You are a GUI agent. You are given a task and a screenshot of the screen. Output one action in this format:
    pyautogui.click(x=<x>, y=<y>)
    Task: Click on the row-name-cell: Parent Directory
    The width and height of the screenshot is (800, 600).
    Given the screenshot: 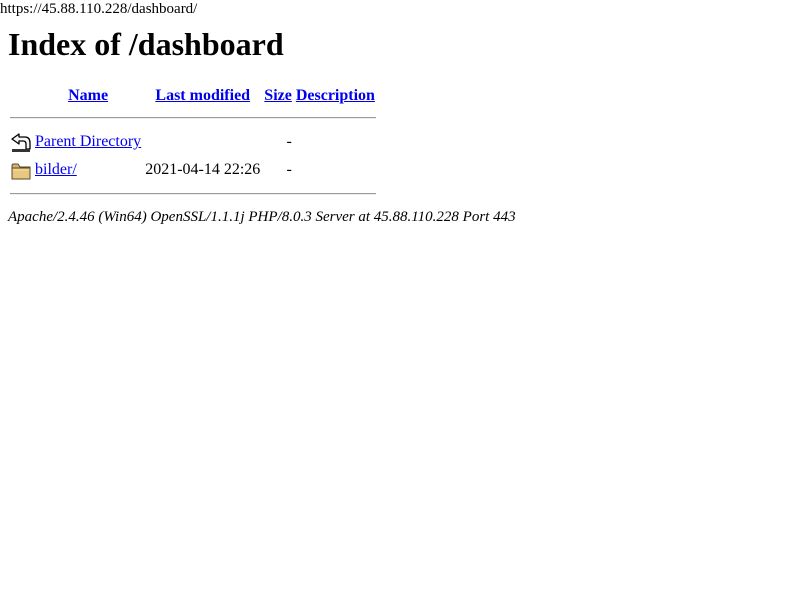 What is the action you would take?
    pyautogui.click(x=88, y=142)
    